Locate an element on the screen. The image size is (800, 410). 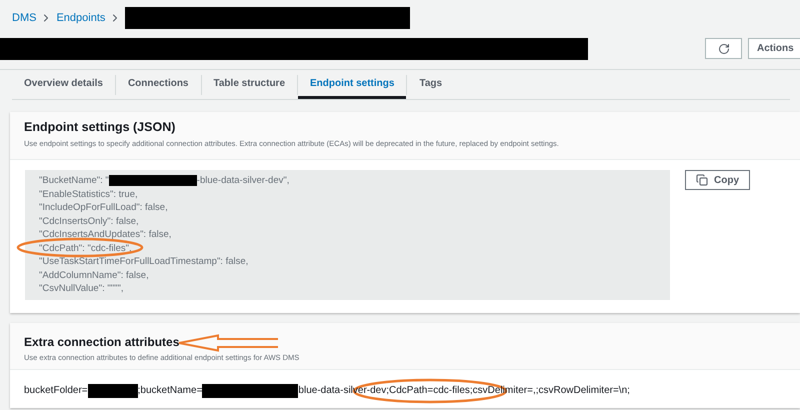
tab: Table structure is located at coordinates (249, 84).